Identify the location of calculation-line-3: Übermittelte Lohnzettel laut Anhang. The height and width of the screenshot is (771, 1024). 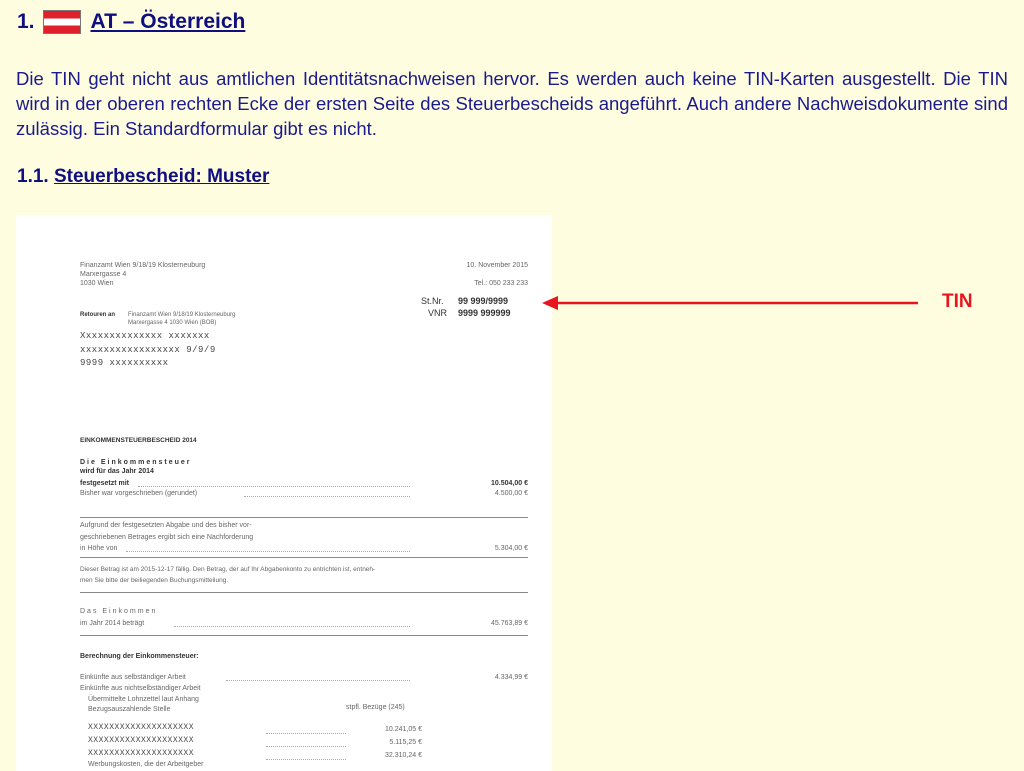
(143, 699).